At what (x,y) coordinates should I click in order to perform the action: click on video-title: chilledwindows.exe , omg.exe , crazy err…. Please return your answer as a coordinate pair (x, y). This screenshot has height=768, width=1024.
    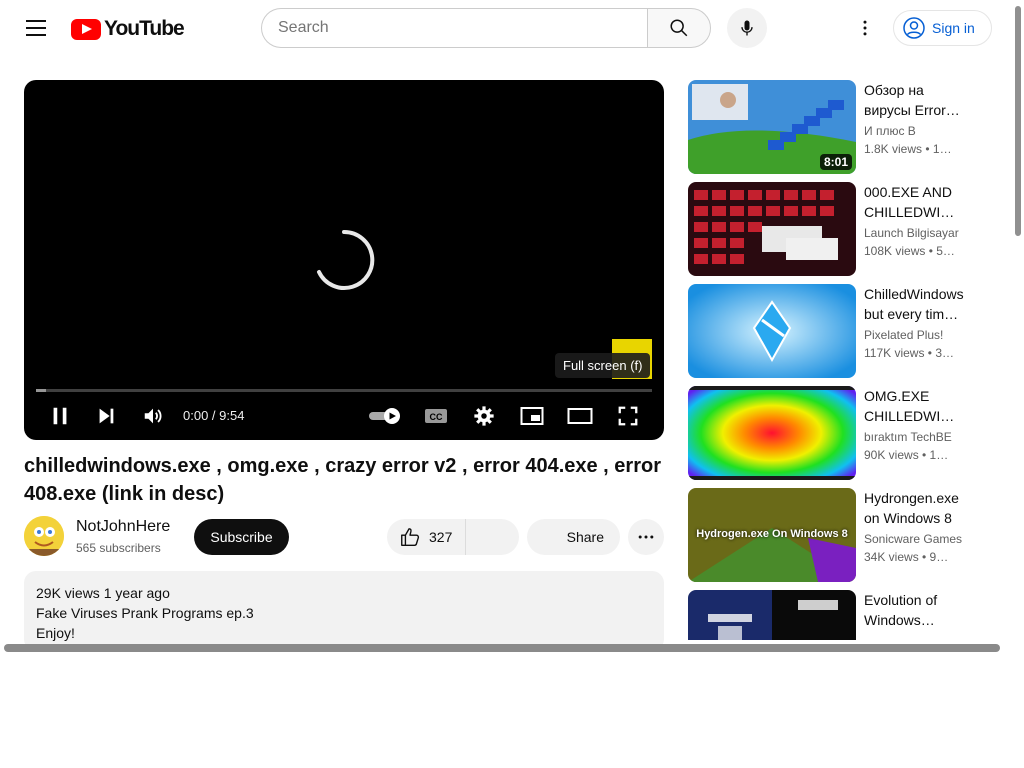
    Looking at the image, I should click on (342, 480).